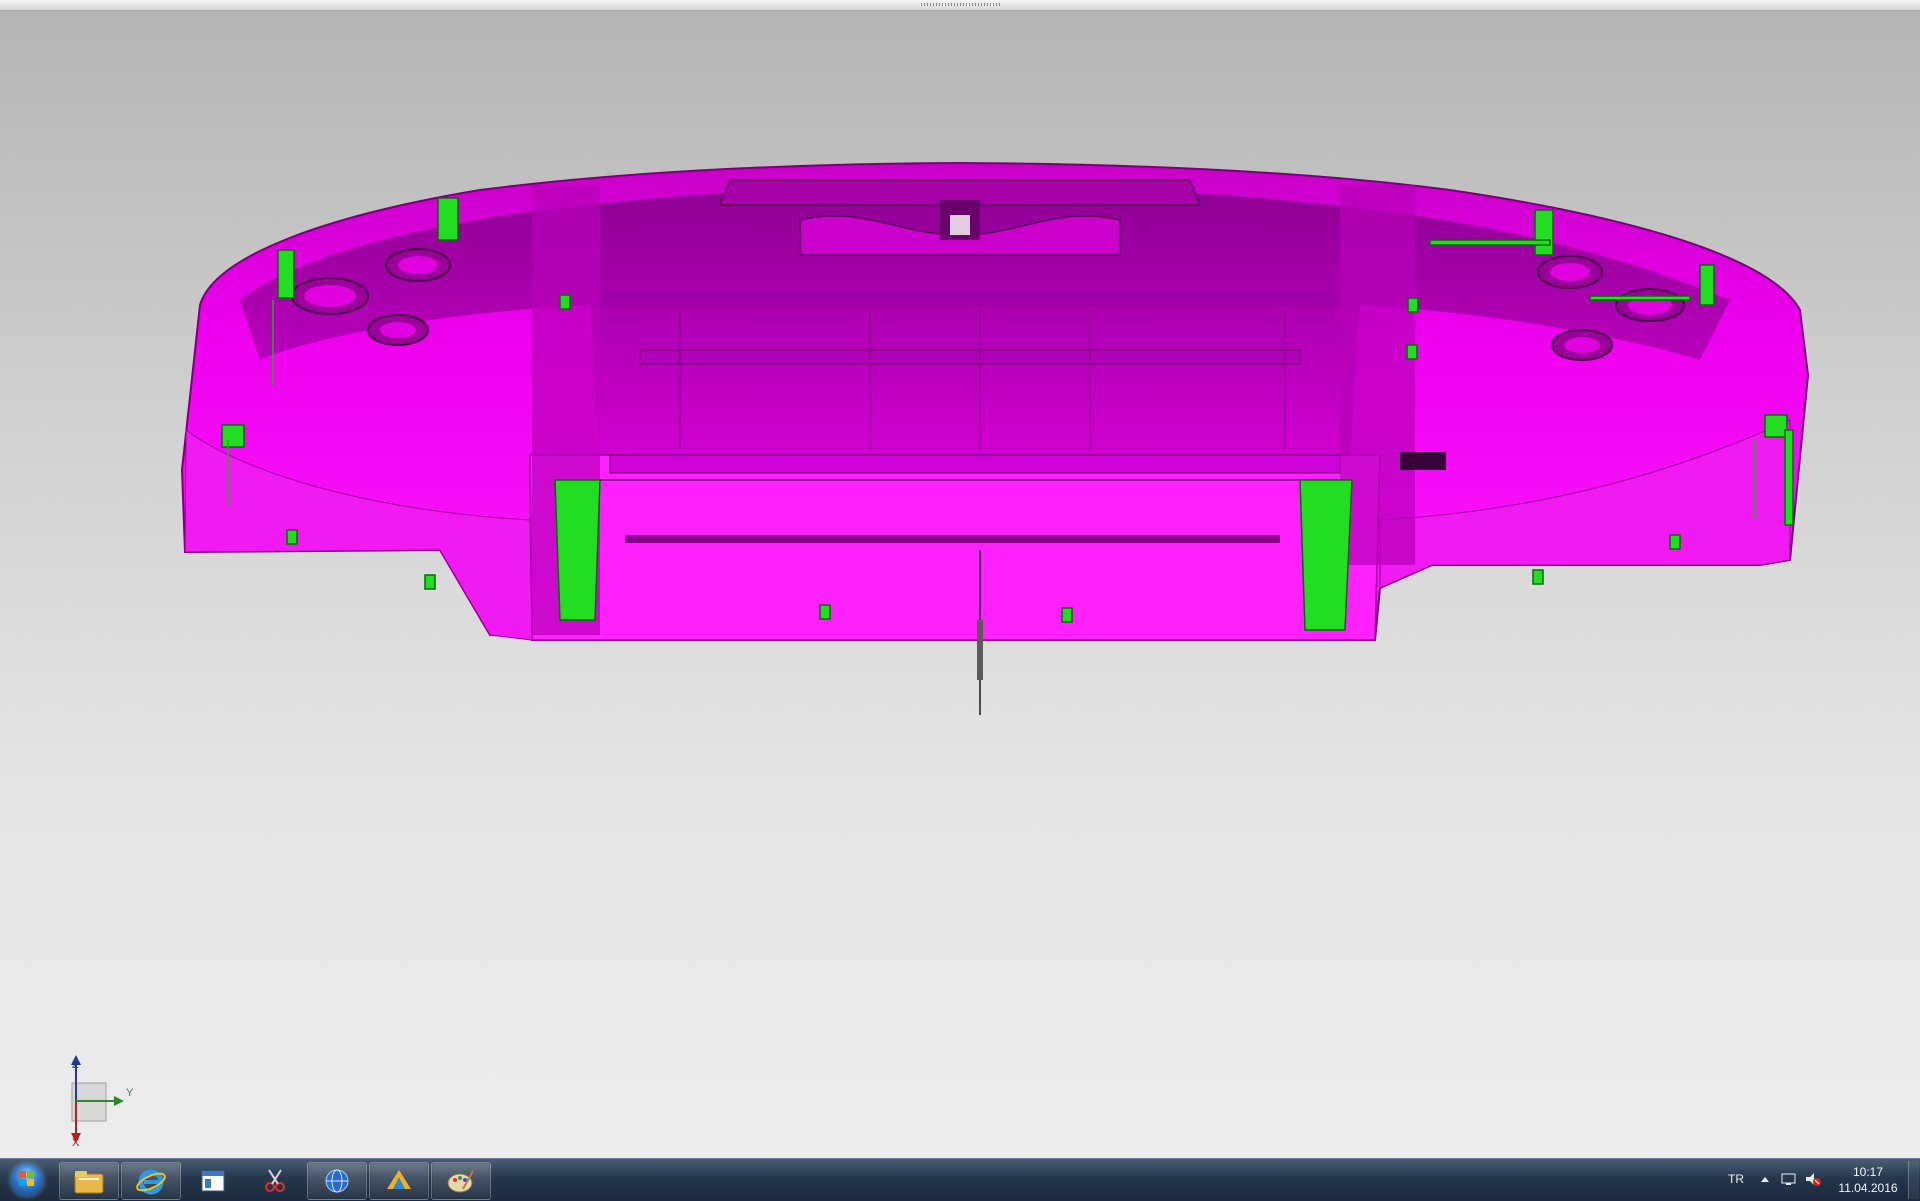  Describe the element at coordinates (960, 1179) in the screenshot. I see `taskbar: TR 10:17 11.04.2016` at that location.